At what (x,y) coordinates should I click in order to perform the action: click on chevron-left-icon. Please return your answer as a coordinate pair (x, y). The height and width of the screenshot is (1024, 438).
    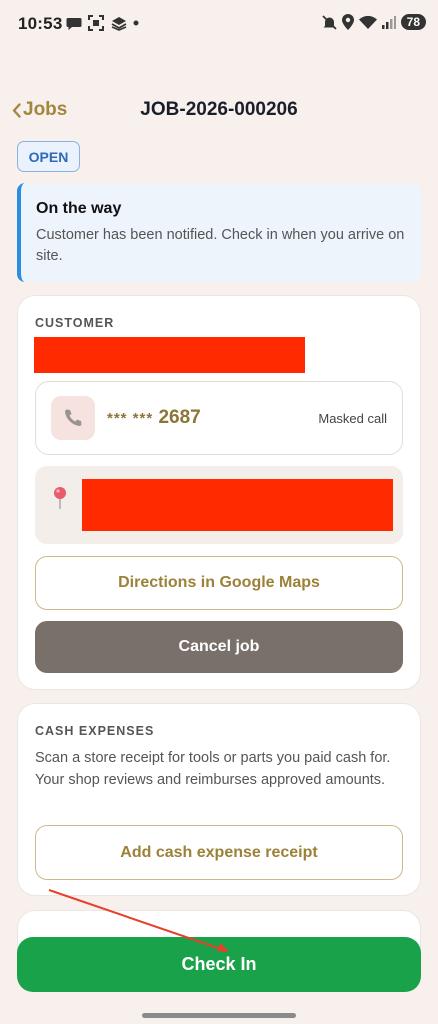
    Looking at the image, I should click on (16, 110).